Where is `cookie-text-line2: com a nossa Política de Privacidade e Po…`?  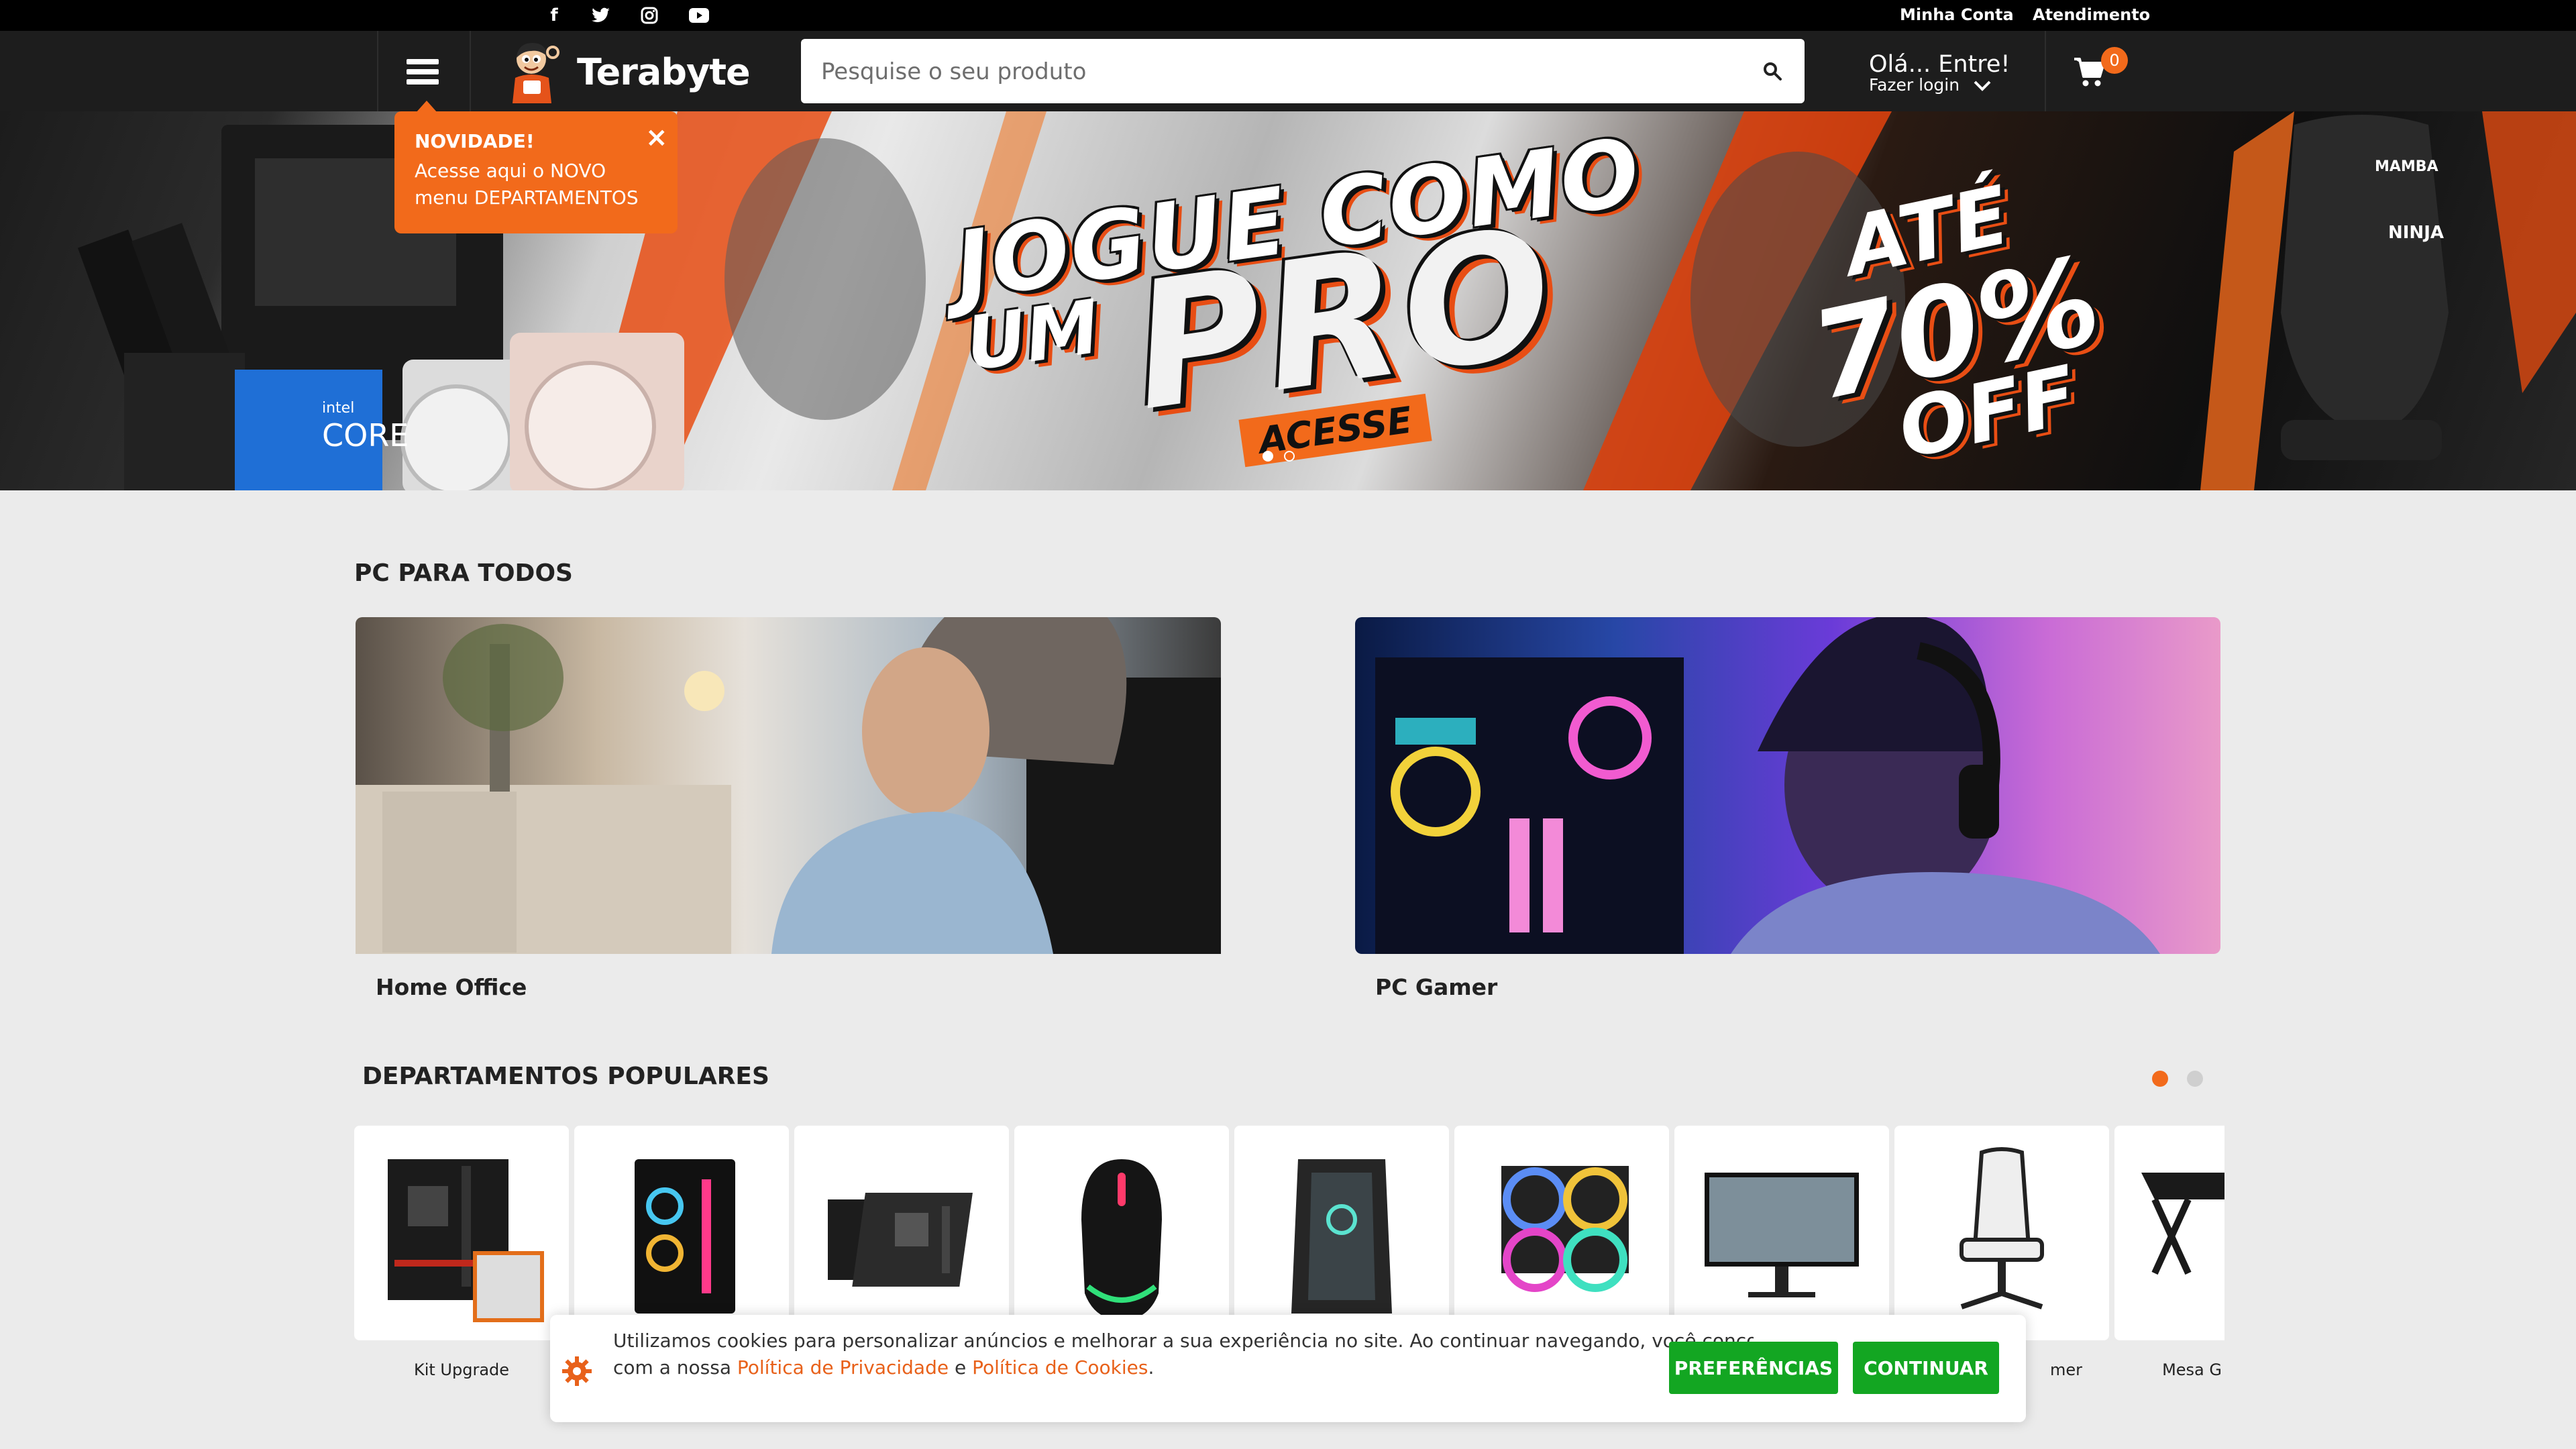 cookie-text-line2: com a nossa Política de Privacidade e Po… is located at coordinates (883, 1367).